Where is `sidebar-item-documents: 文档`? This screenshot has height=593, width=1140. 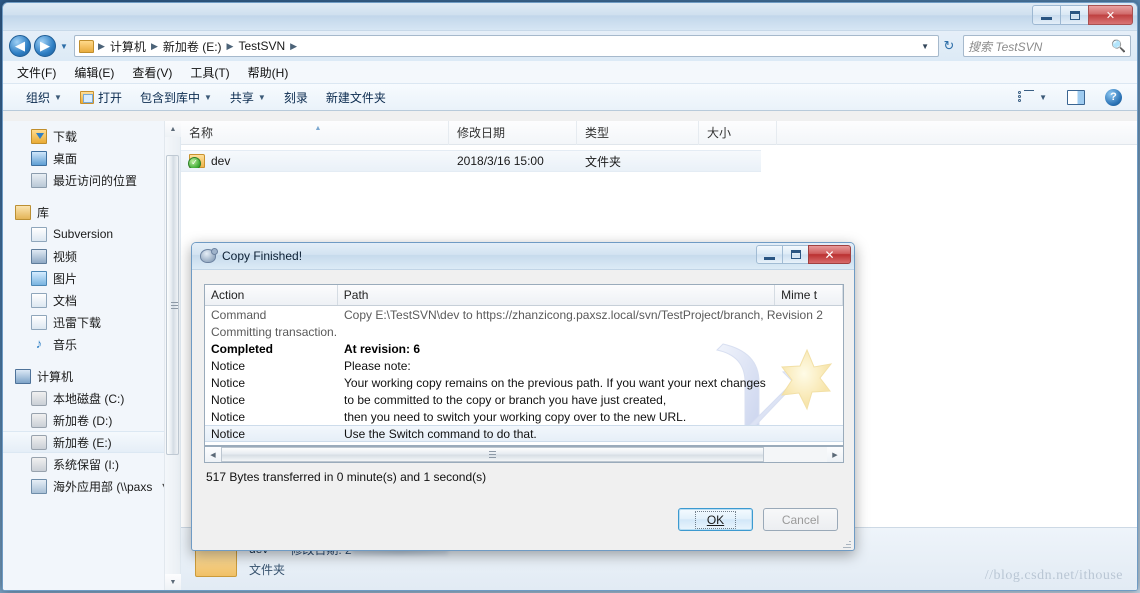 sidebar-item-documents: 文档 is located at coordinates (91, 300).